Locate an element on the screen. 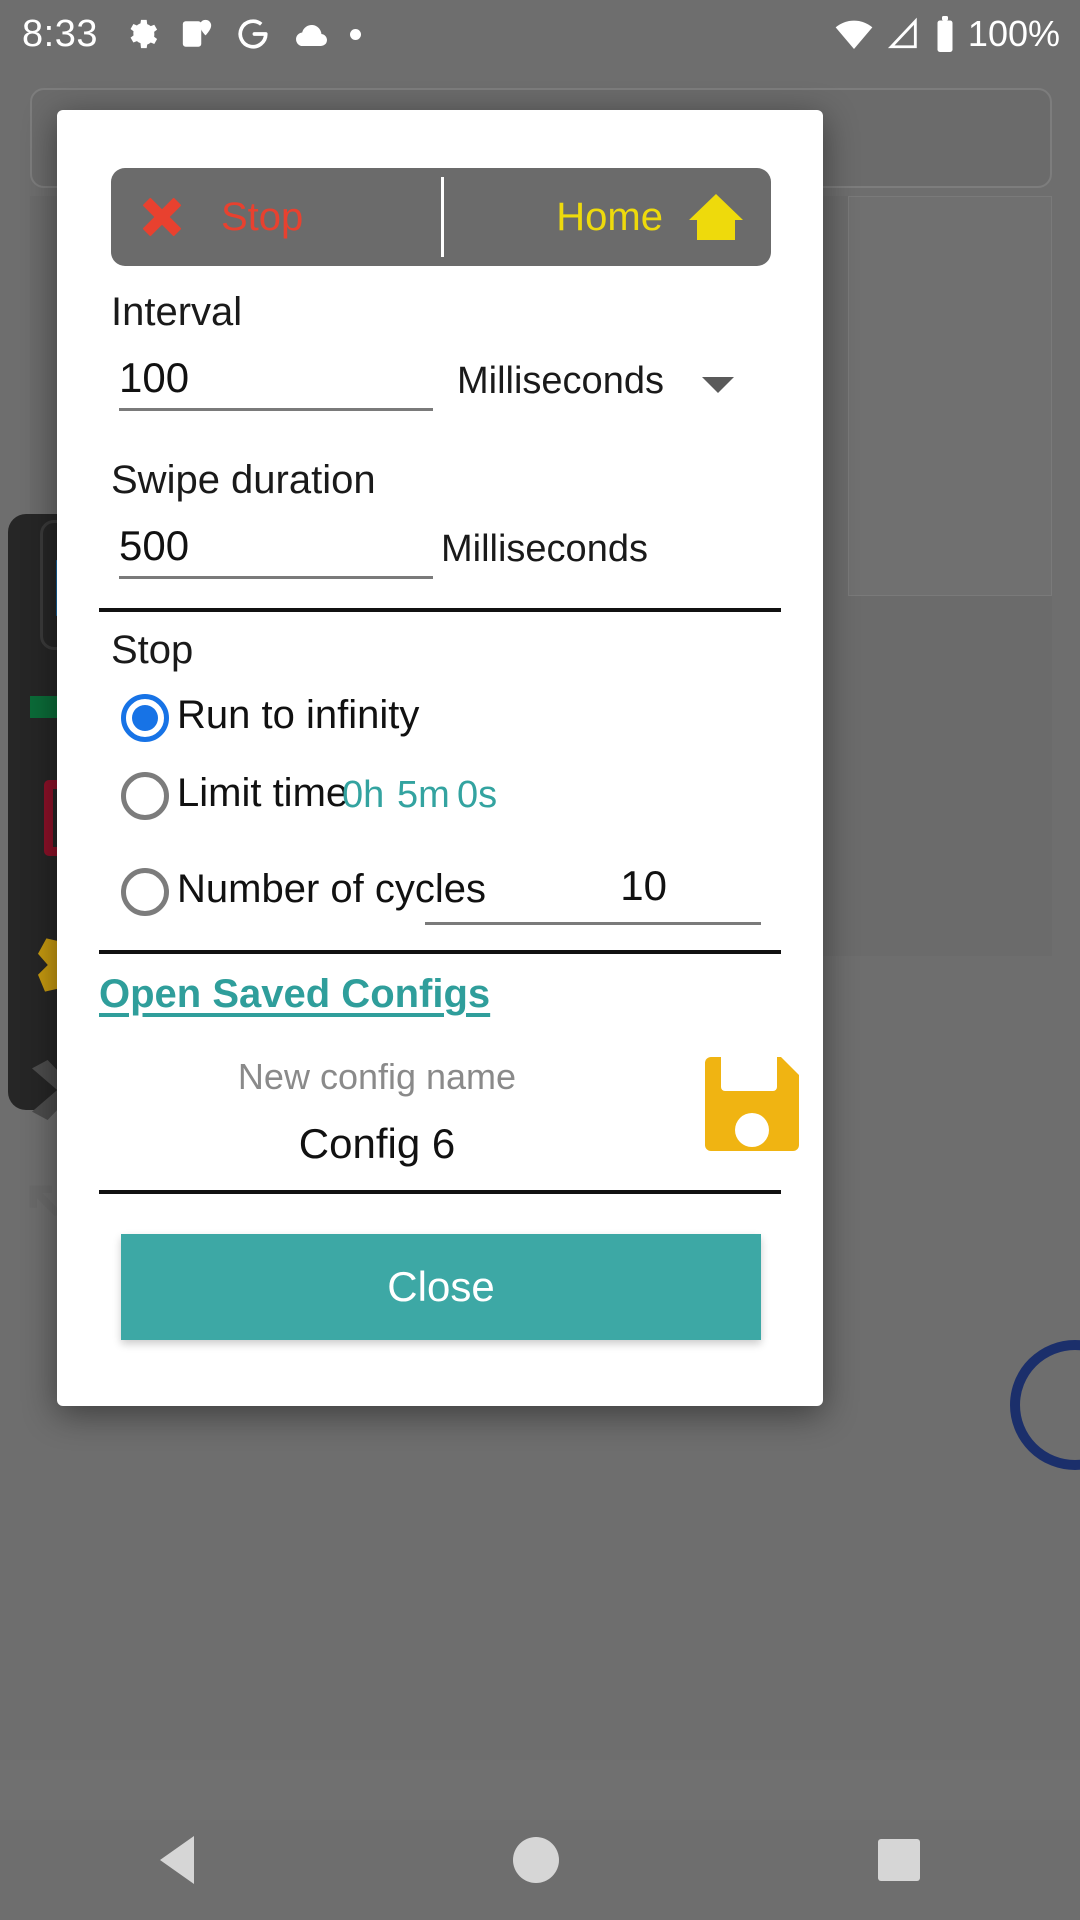 Image resolution: width=1080 pixels, height=1920 pixels. home-circle-icon is located at coordinates (535, 1860).